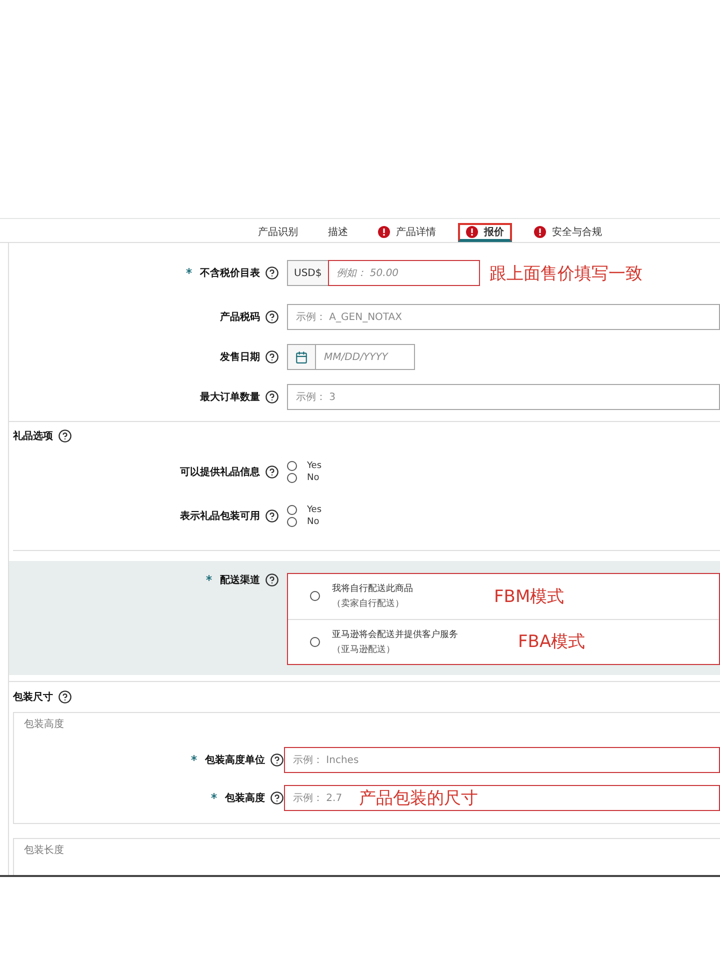  I want to click on annotation-text: FBM模式, so click(529, 597).